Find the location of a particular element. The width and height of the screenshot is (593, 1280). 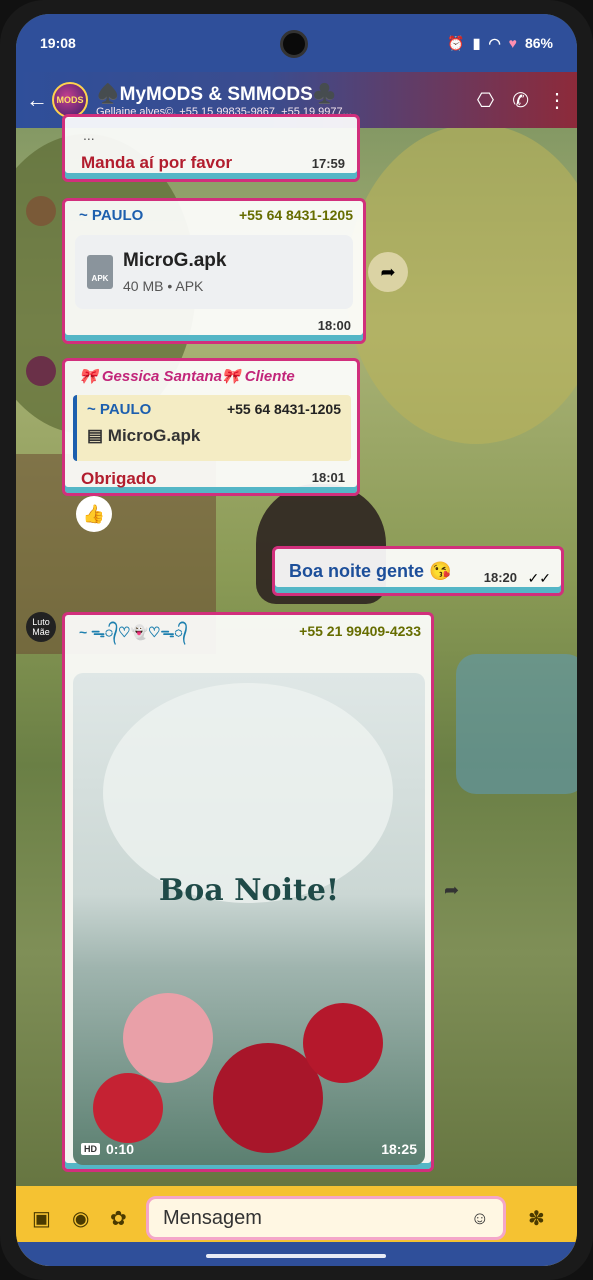

chat-title: ♠️MyMODS & SMMODS♣️ is located at coordinates (216, 94).